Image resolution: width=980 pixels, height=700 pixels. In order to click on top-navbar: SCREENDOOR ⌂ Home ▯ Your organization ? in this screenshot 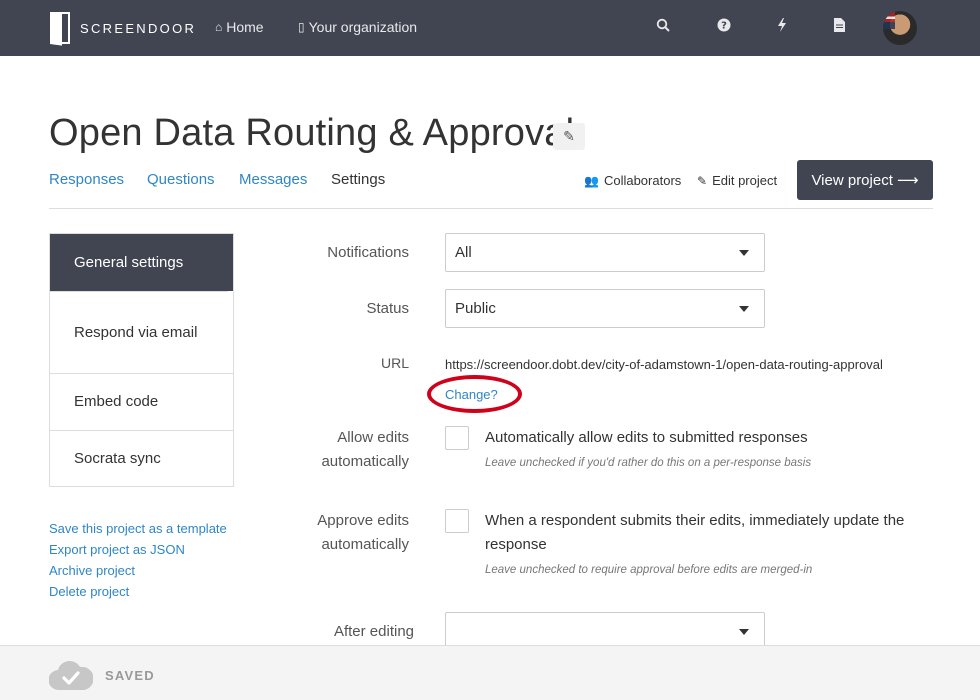, I will do `click(490, 28)`.